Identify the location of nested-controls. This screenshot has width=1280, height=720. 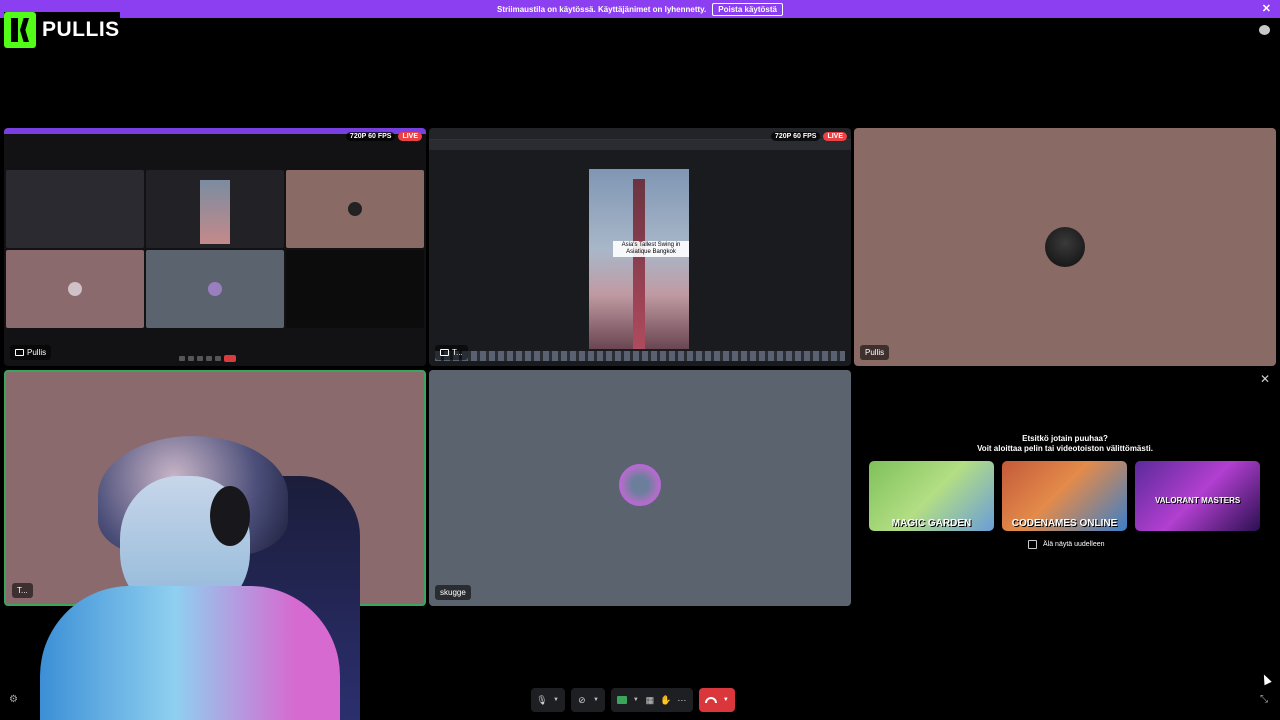
(219, 358).